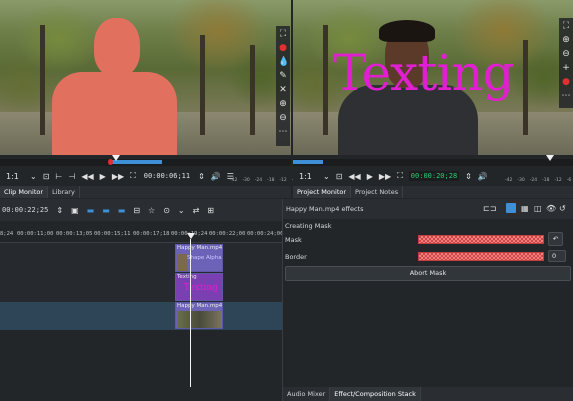 This screenshot has height=401, width=573. What do you see at coordinates (122, 210) in the screenshot?
I see `lift-icon: ▬` at bounding box center [122, 210].